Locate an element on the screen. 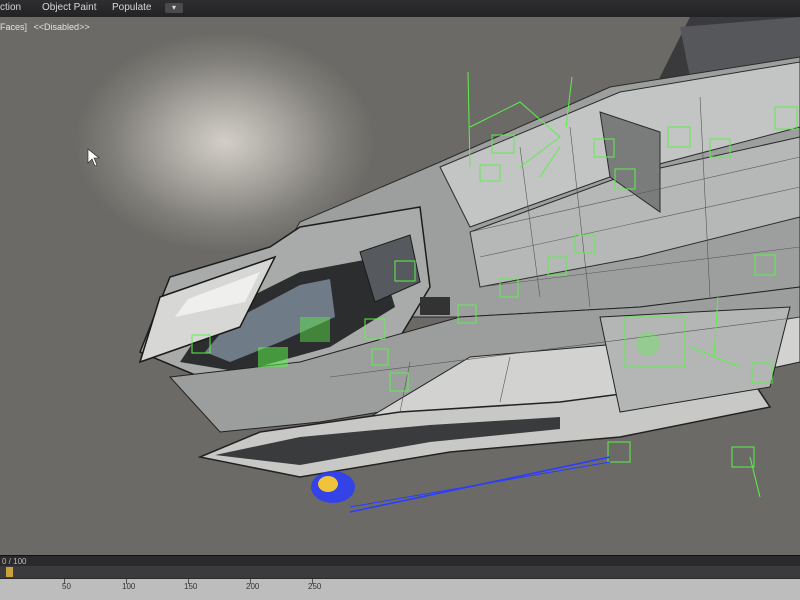 This screenshot has width=800, height=600. time-counter: 0 / 100 is located at coordinates (14, 561).